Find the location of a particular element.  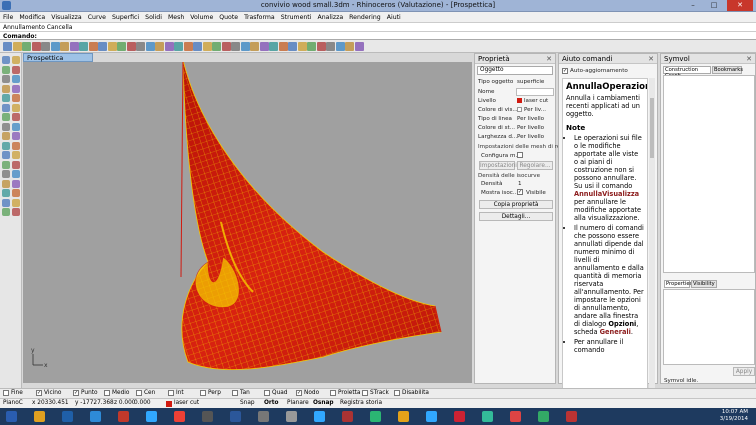

menu-solidi: Solidi is located at coordinates (153, 17).